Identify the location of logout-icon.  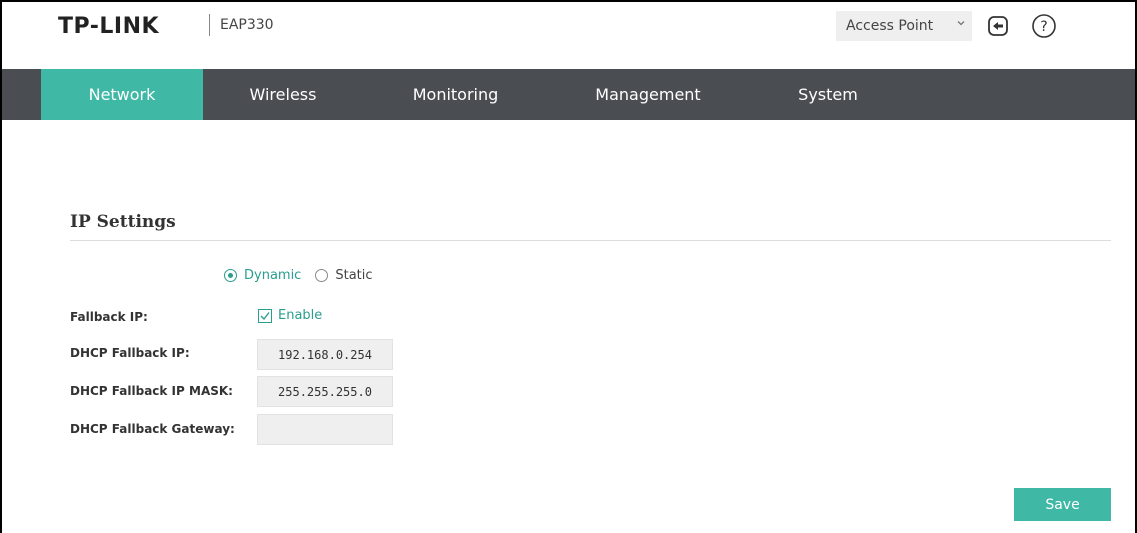
(998, 26).